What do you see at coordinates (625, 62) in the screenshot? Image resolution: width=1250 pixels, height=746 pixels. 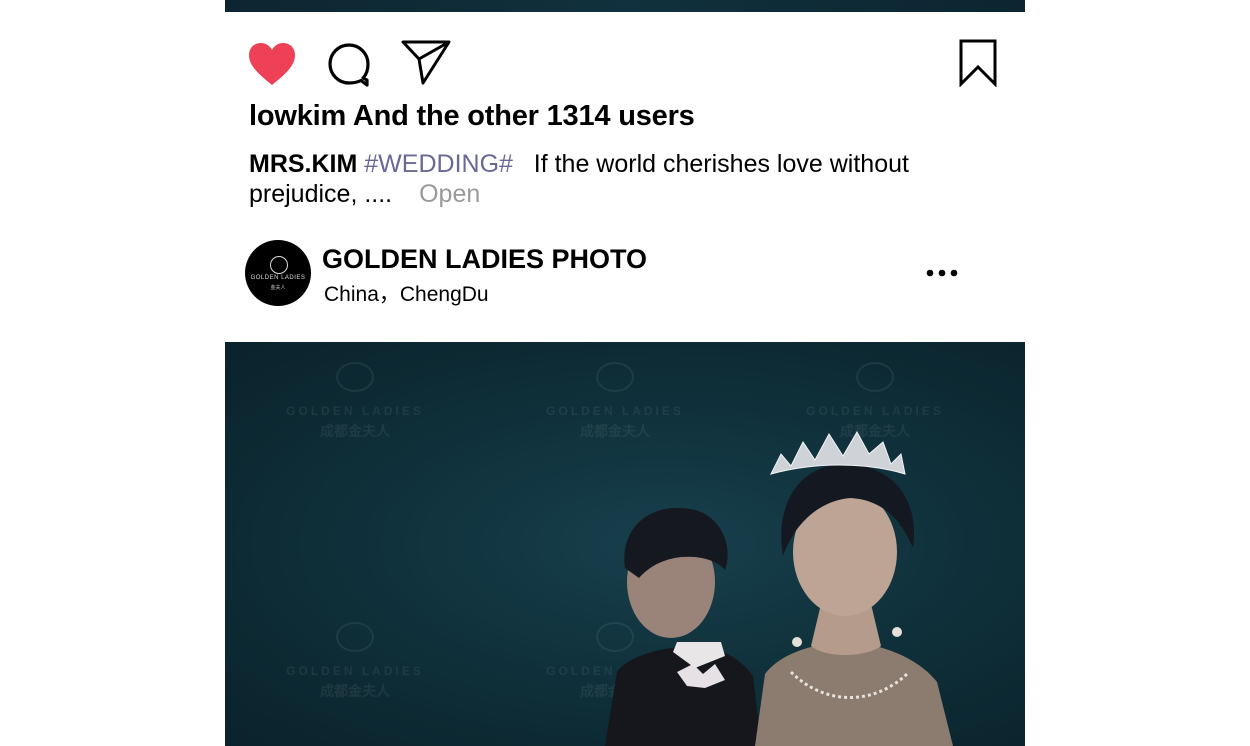 I see `action-bar` at bounding box center [625, 62].